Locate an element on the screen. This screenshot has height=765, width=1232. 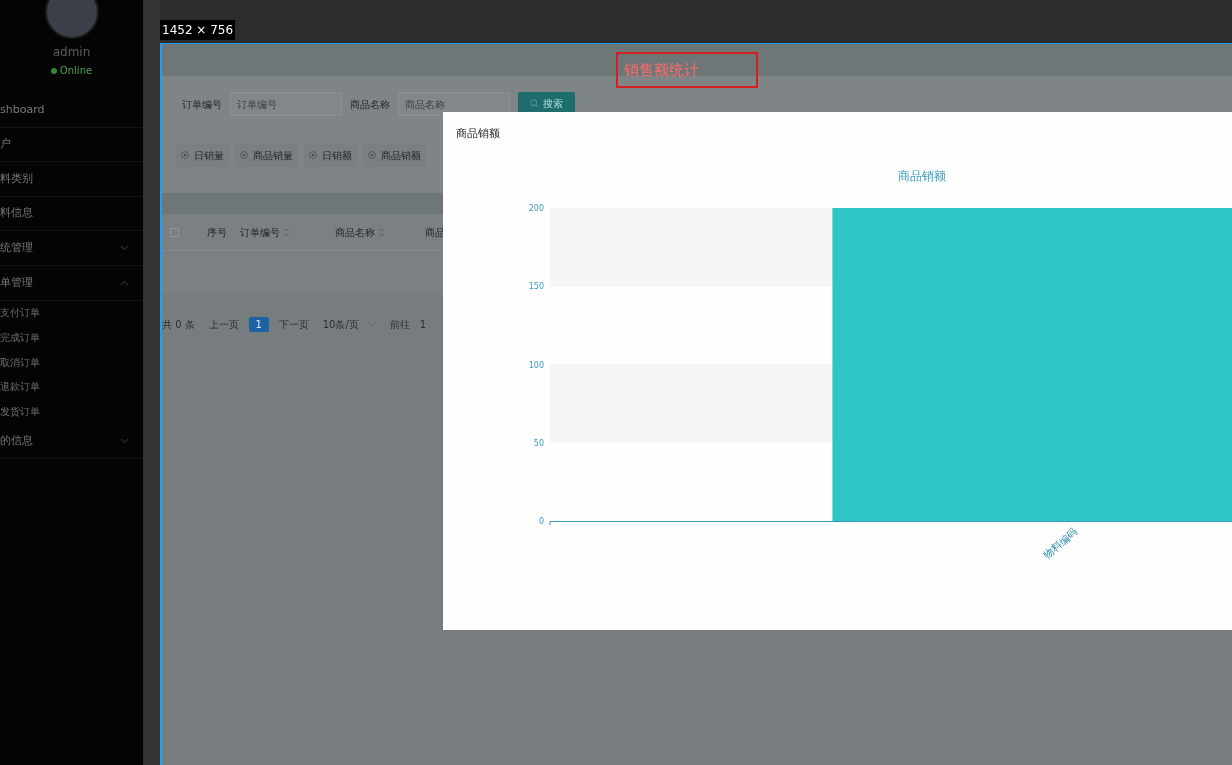
radio-option: 商品销量 is located at coordinates (266, 155).